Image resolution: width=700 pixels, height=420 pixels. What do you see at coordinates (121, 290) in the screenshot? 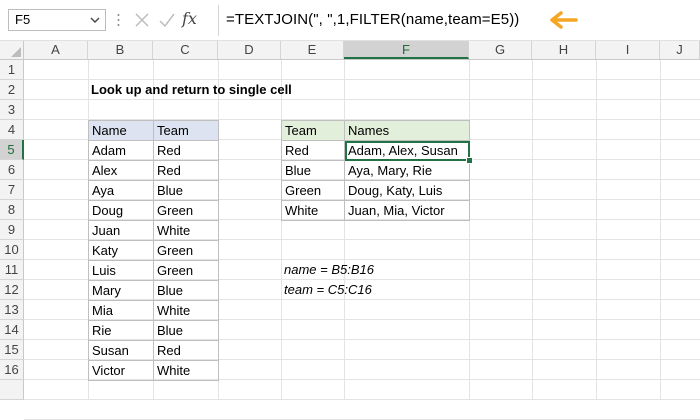
I see `name-cell: Mary` at bounding box center [121, 290].